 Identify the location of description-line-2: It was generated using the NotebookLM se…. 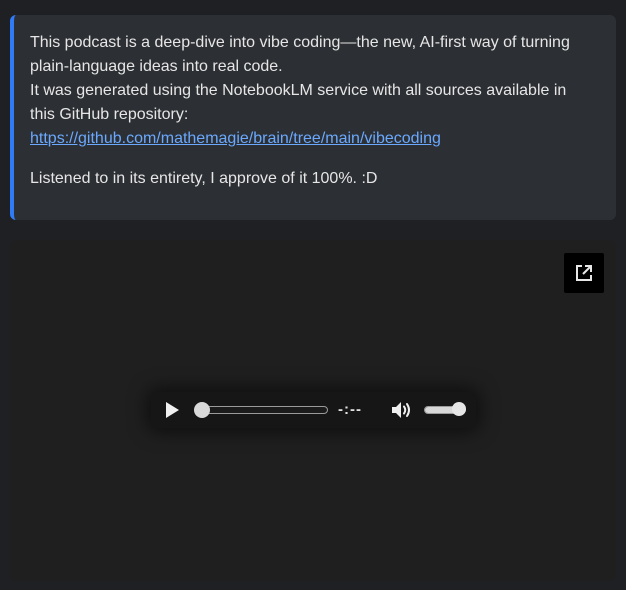
(298, 102).